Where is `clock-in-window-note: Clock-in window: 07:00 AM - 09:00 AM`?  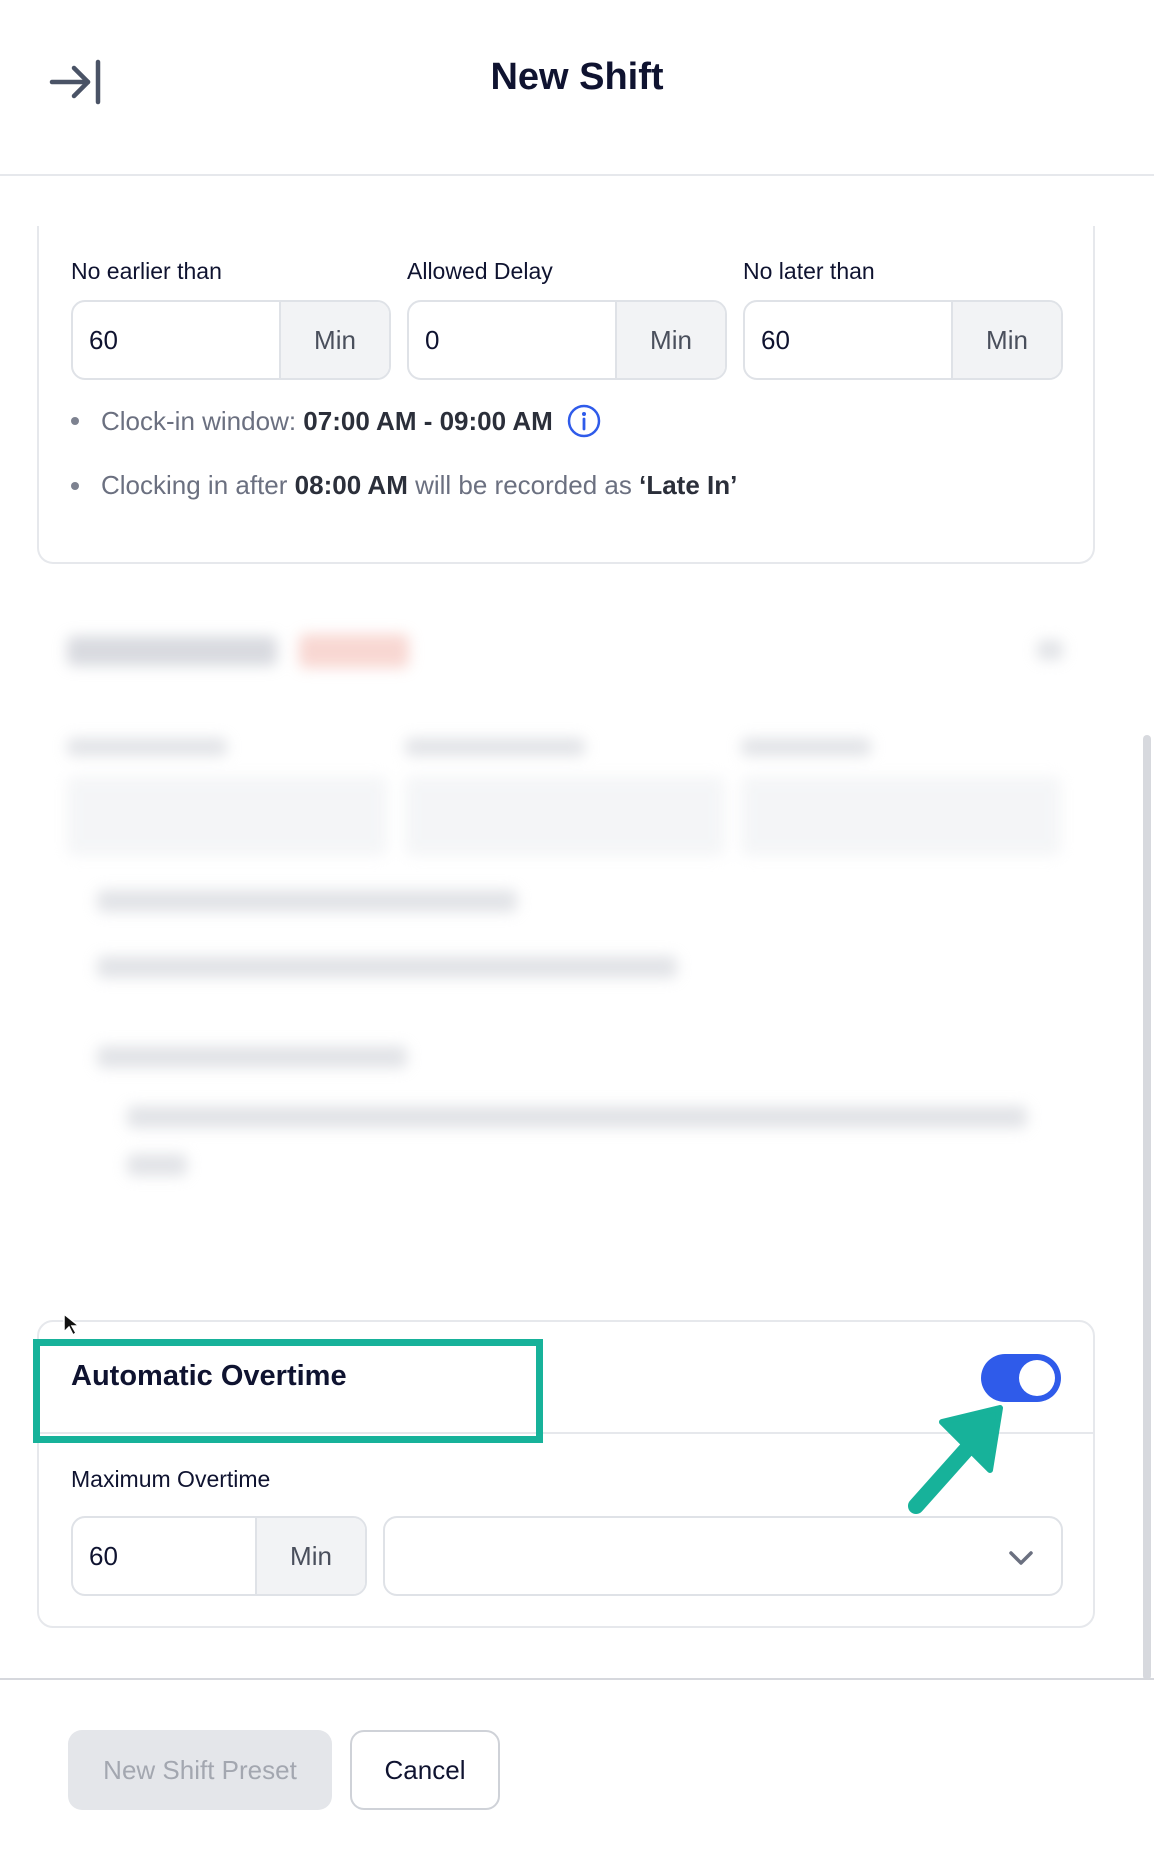
clock-in-window-note: Clock-in window: 07:00 AM - 09:00 AM is located at coordinates (336, 421).